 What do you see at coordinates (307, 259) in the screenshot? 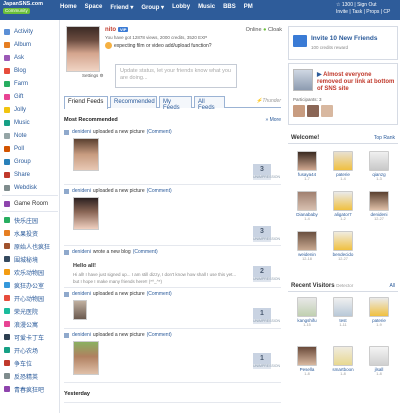
I see `member-date: 12-18` at bounding box center [307, 259].